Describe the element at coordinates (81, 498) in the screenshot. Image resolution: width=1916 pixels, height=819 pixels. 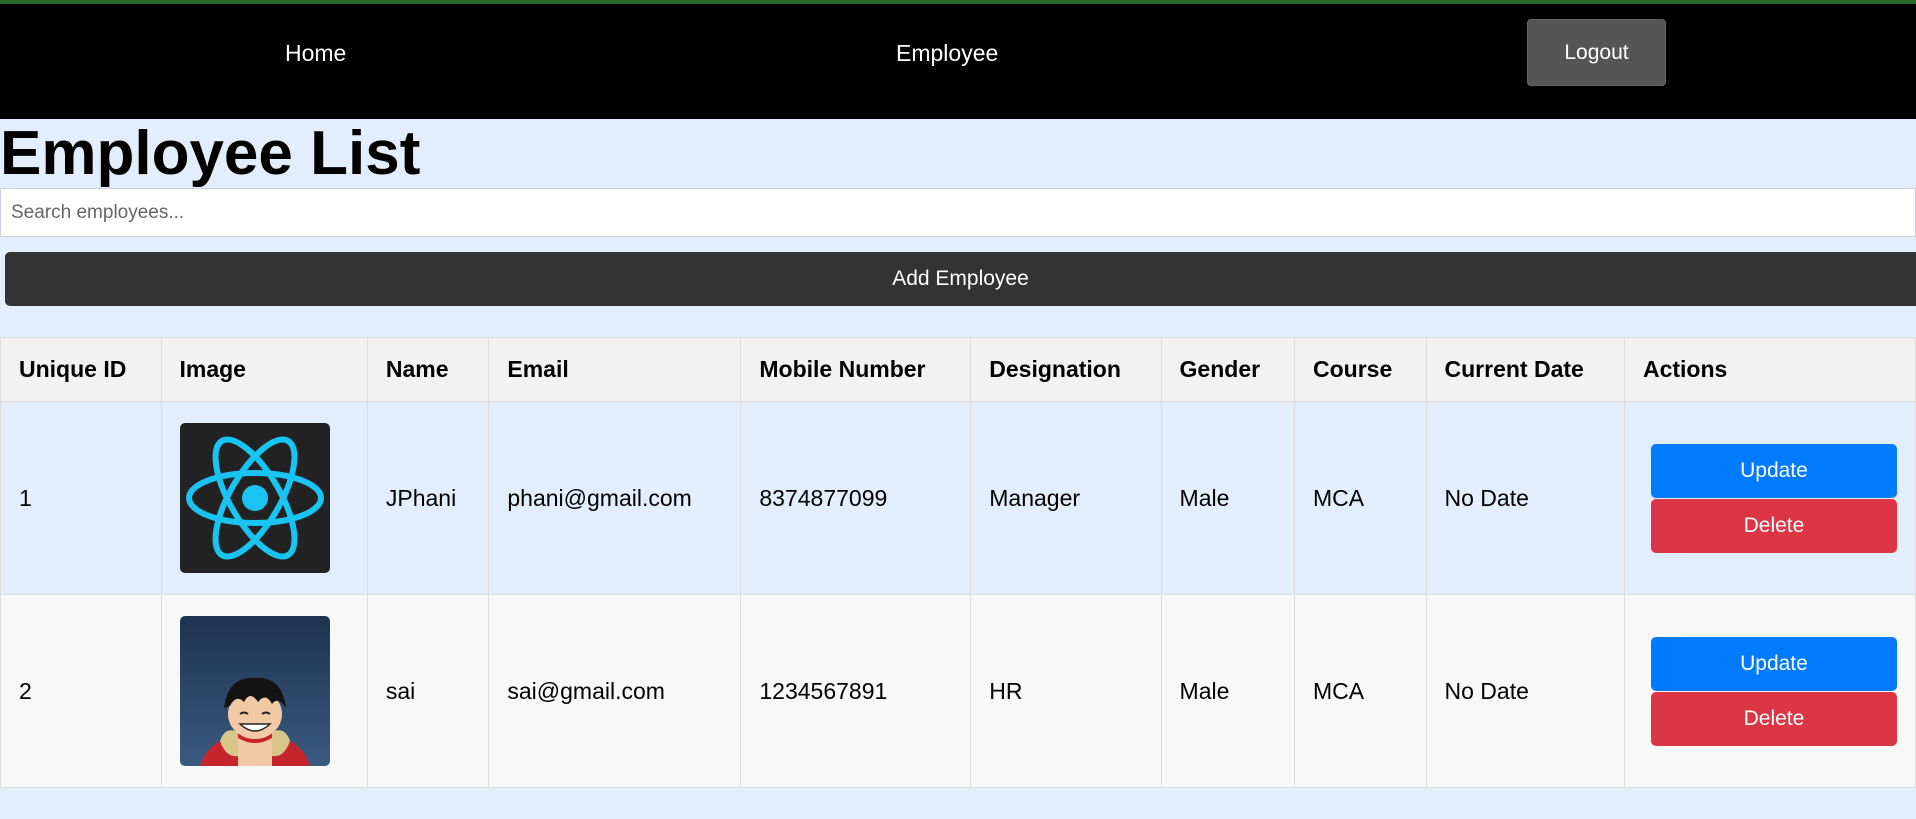
I see `cell-id: 1` at that location.